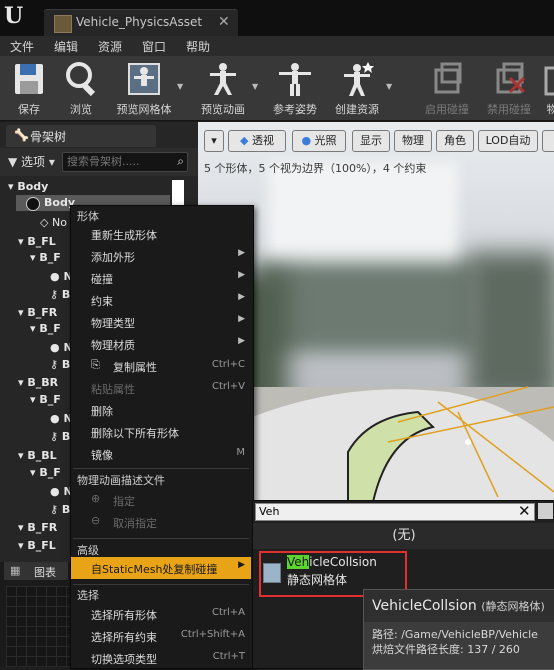  I want to click on section-advanced: 高级, so click(88, 550).